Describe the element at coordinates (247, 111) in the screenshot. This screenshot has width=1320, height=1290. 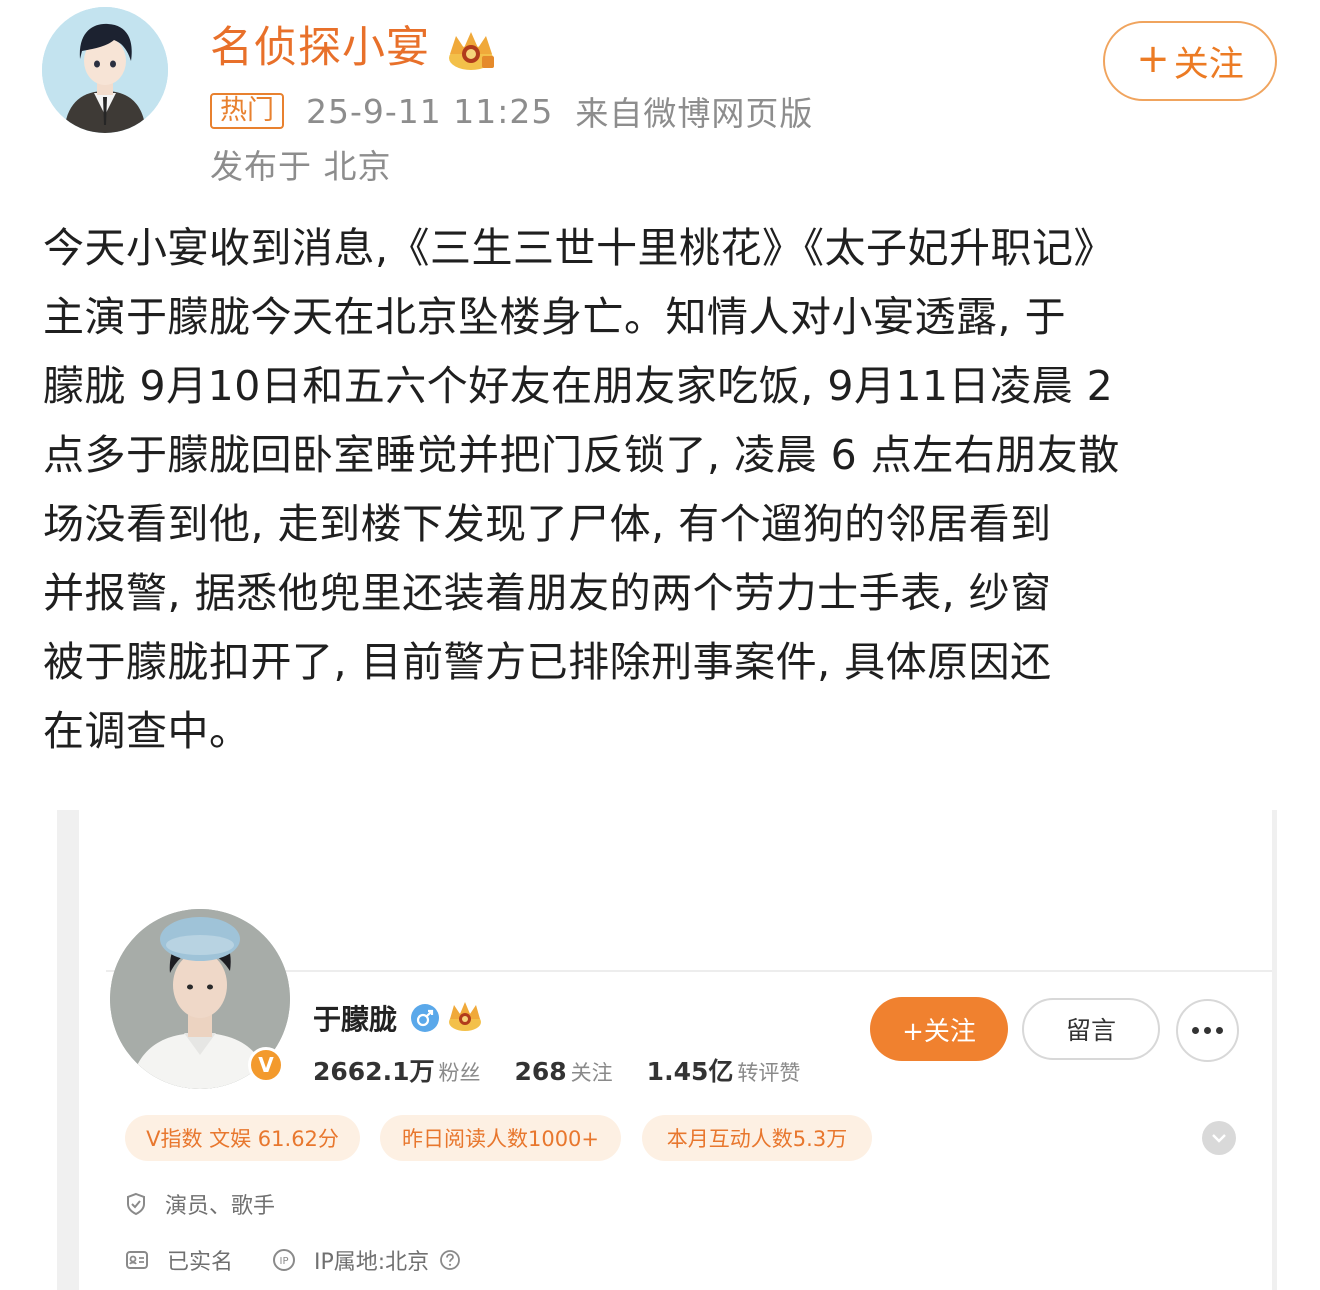
I see `hot-badge: 热门` at that location.